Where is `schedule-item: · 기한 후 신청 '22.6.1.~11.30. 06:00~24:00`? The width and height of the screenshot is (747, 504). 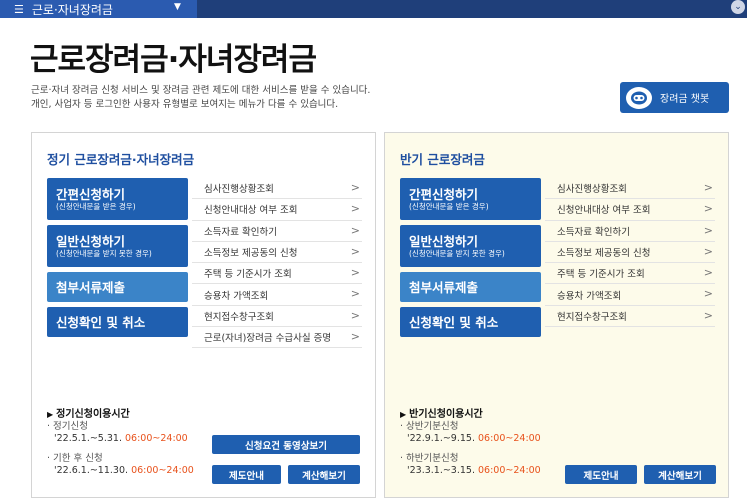 schedule-item: · 기한 후 신청 '22.6.1.~11.30. 06:00~24:00 is located at coordinates (120, 465).